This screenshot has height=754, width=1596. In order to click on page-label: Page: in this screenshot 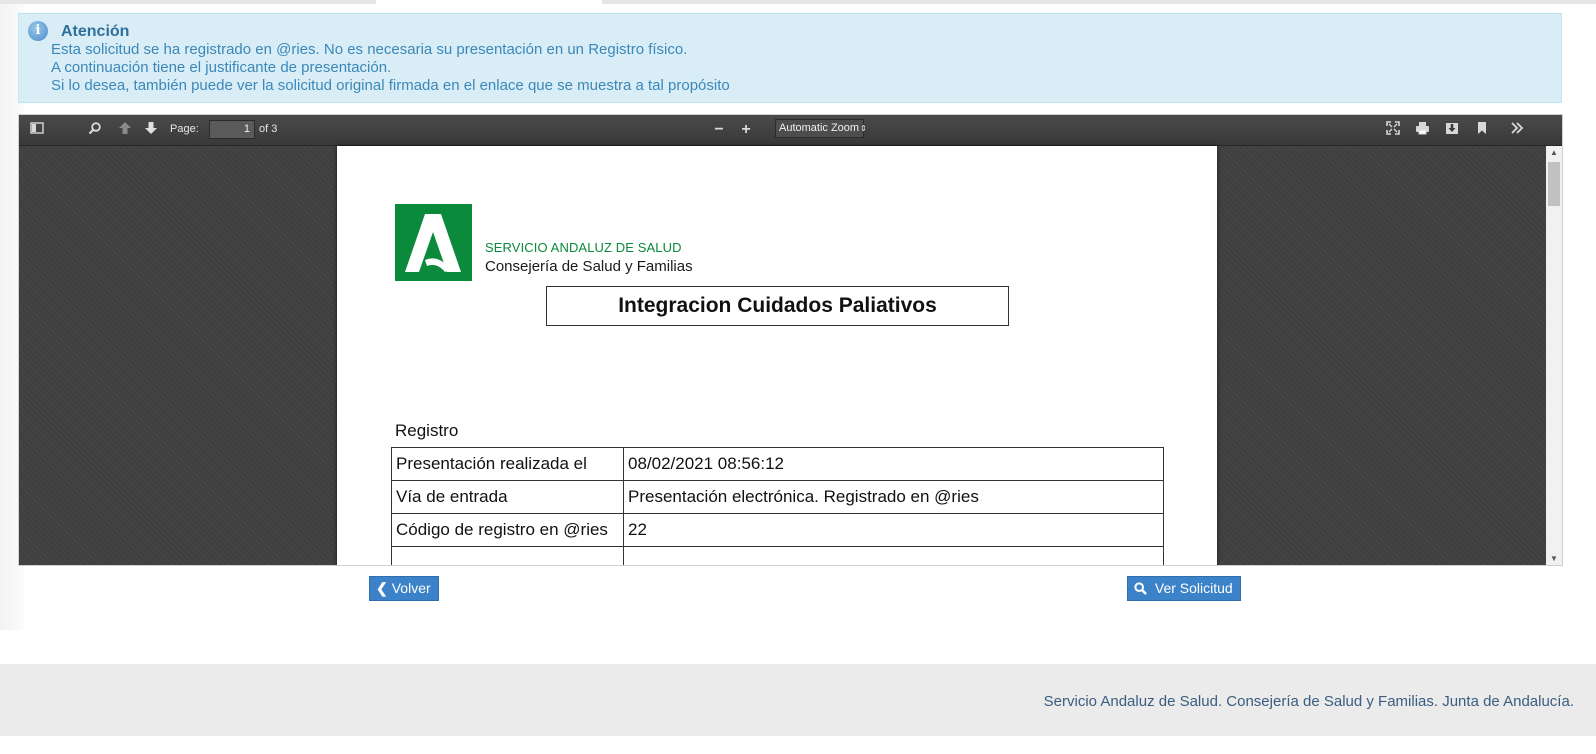, I will do `click(184, 129)`.